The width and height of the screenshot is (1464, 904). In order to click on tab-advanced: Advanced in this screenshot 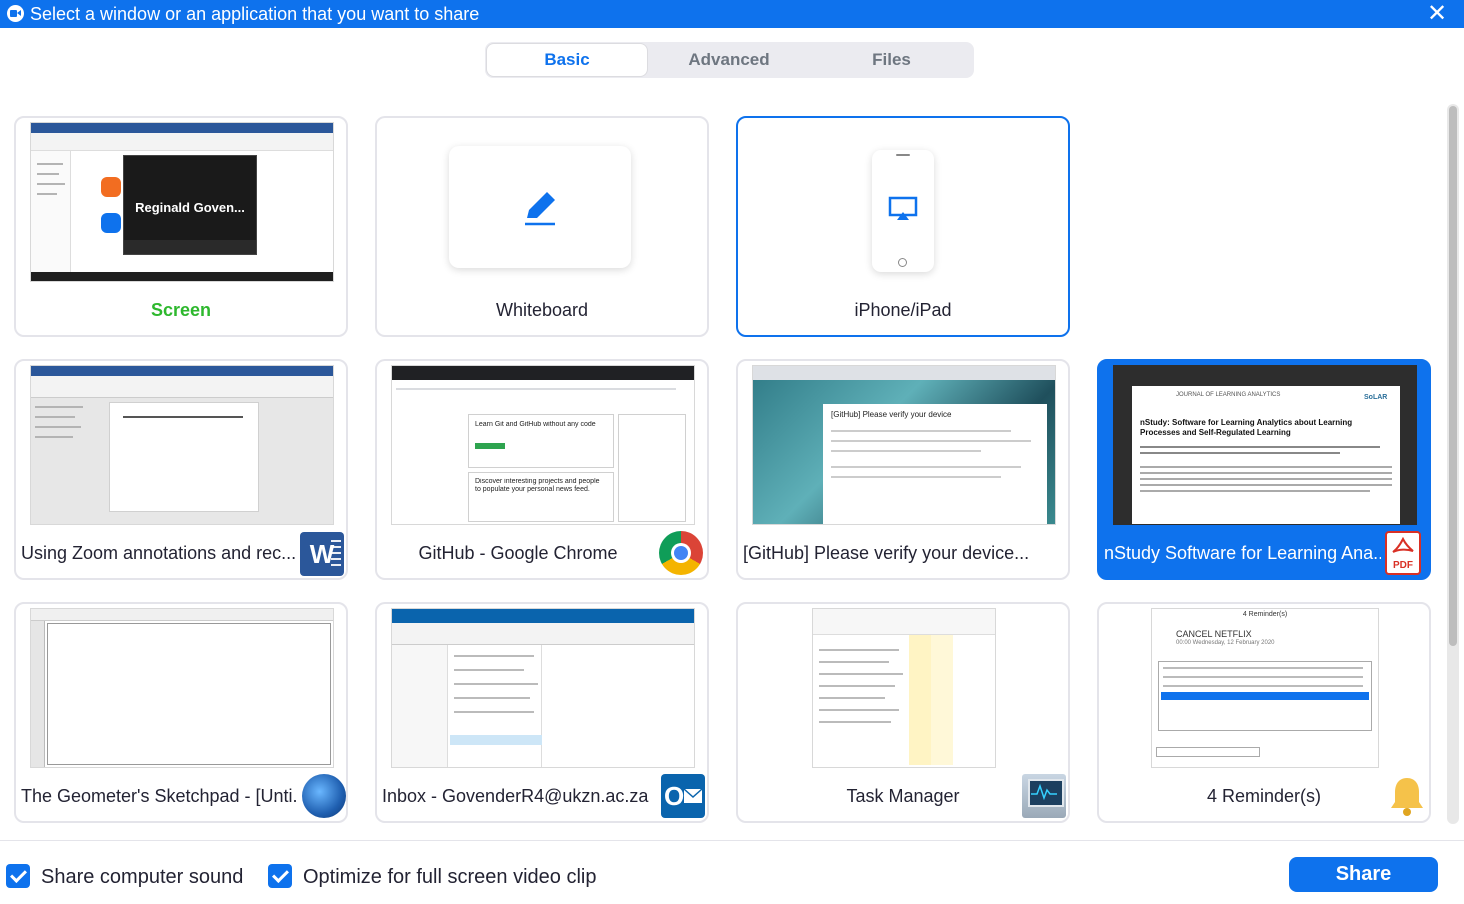, I will do `click(729, 60)`.